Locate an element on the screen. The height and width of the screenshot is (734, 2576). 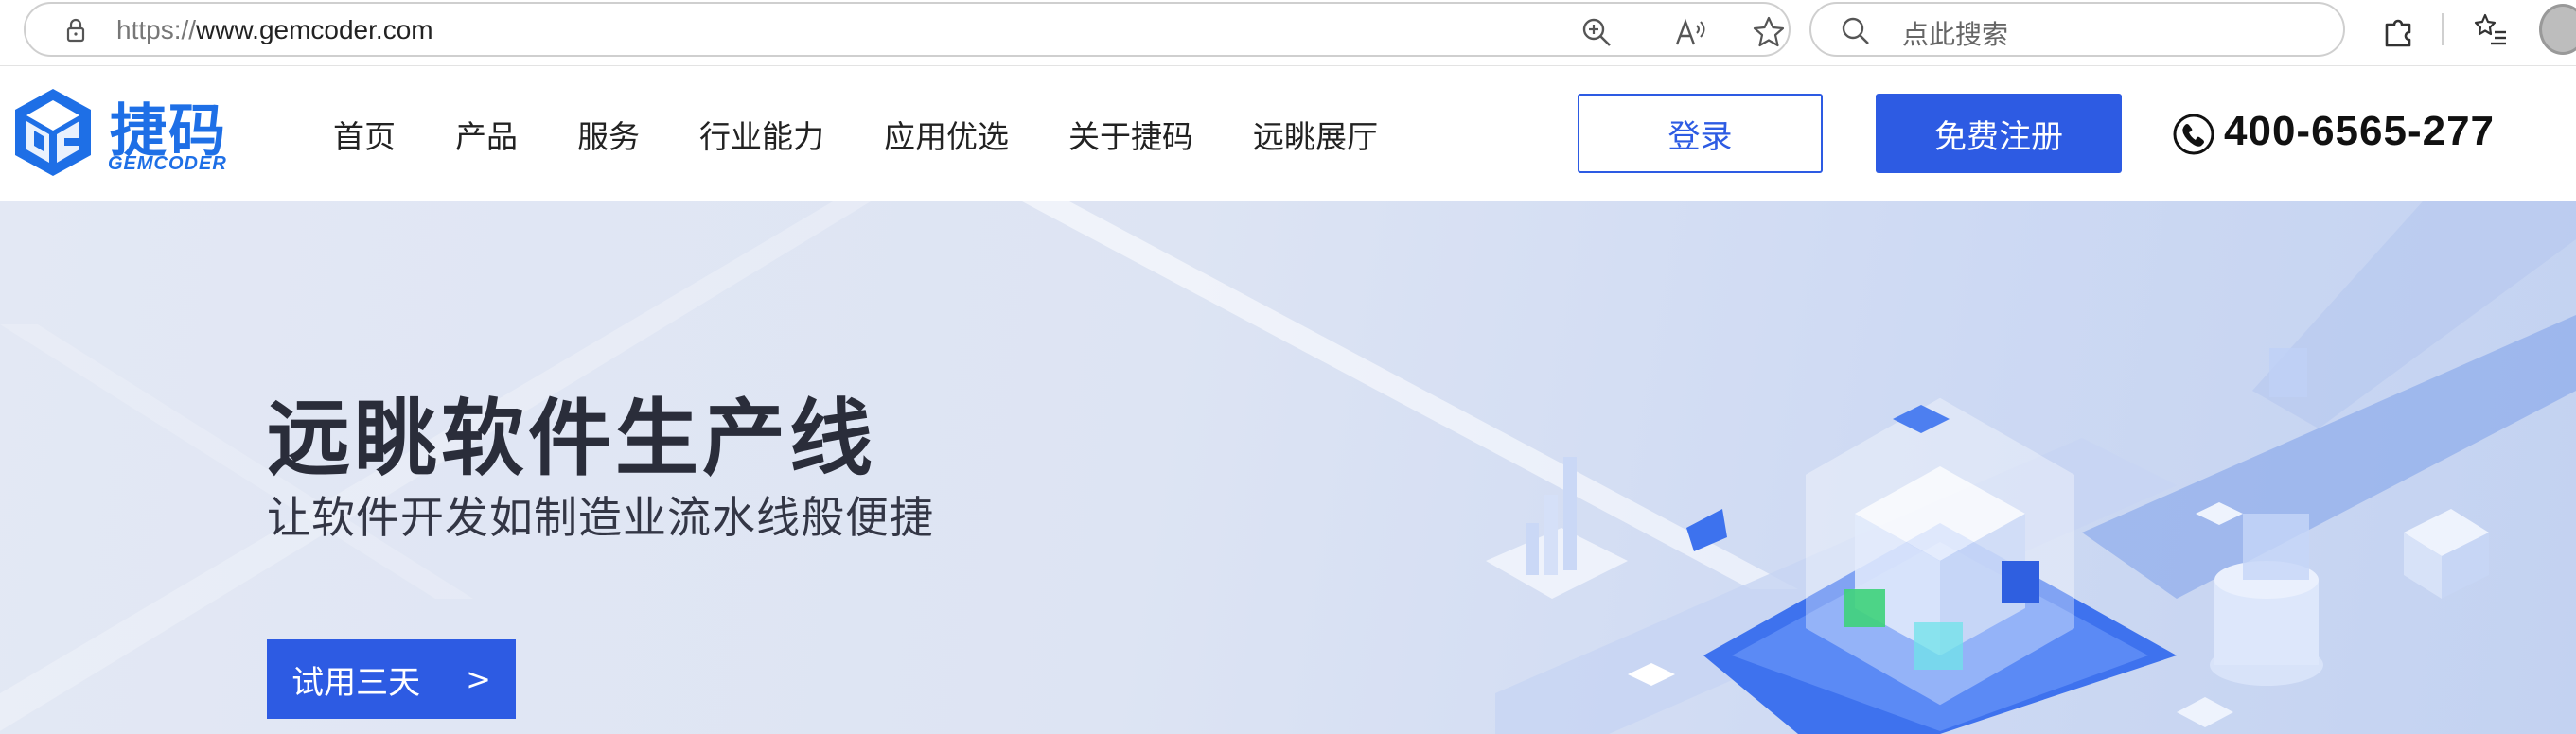
read-aloud-icon is located at coordinates (1691, 32).